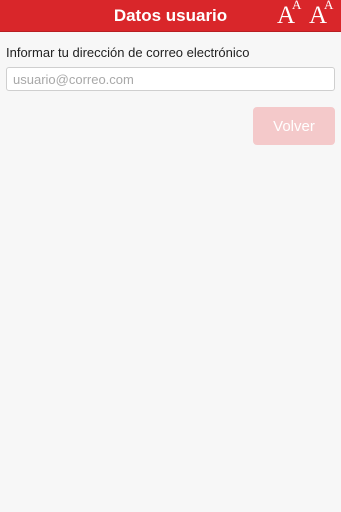  What do you see at coordinates (170, 79) in the screenshot?
I see `email-field` at bounding box center [170, 79].